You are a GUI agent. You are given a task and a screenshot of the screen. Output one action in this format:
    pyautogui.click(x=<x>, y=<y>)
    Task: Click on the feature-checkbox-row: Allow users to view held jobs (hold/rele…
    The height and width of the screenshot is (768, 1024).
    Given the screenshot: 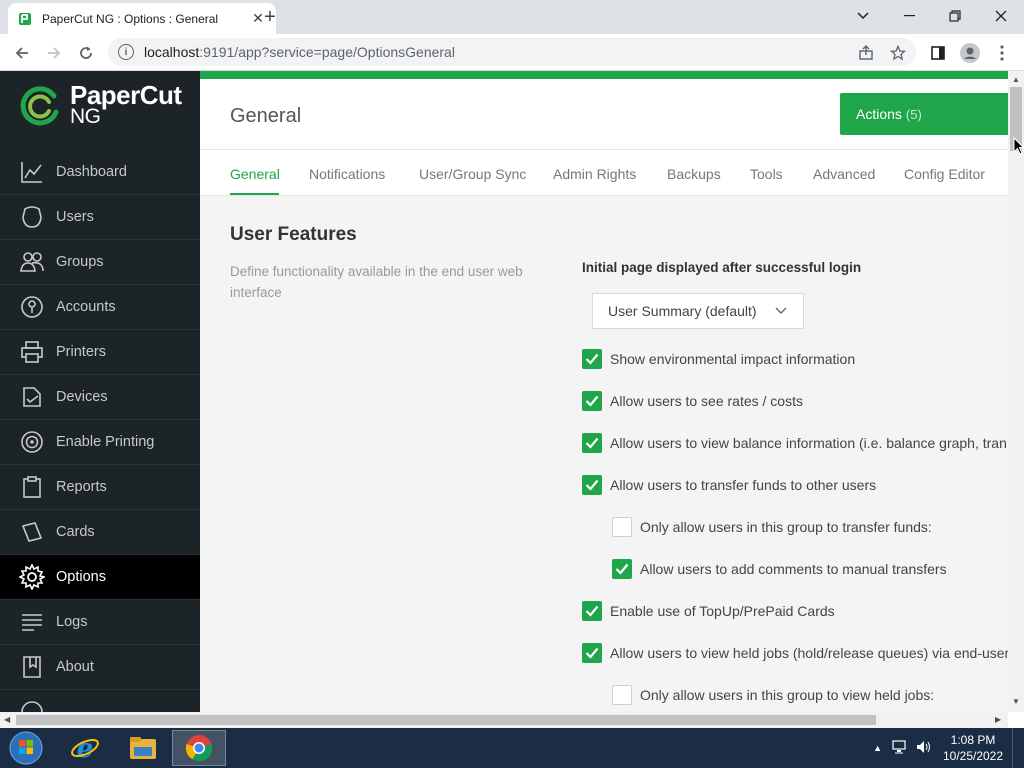 What is the action you would take?
    pyautogui.click(x=795, y=653)
    